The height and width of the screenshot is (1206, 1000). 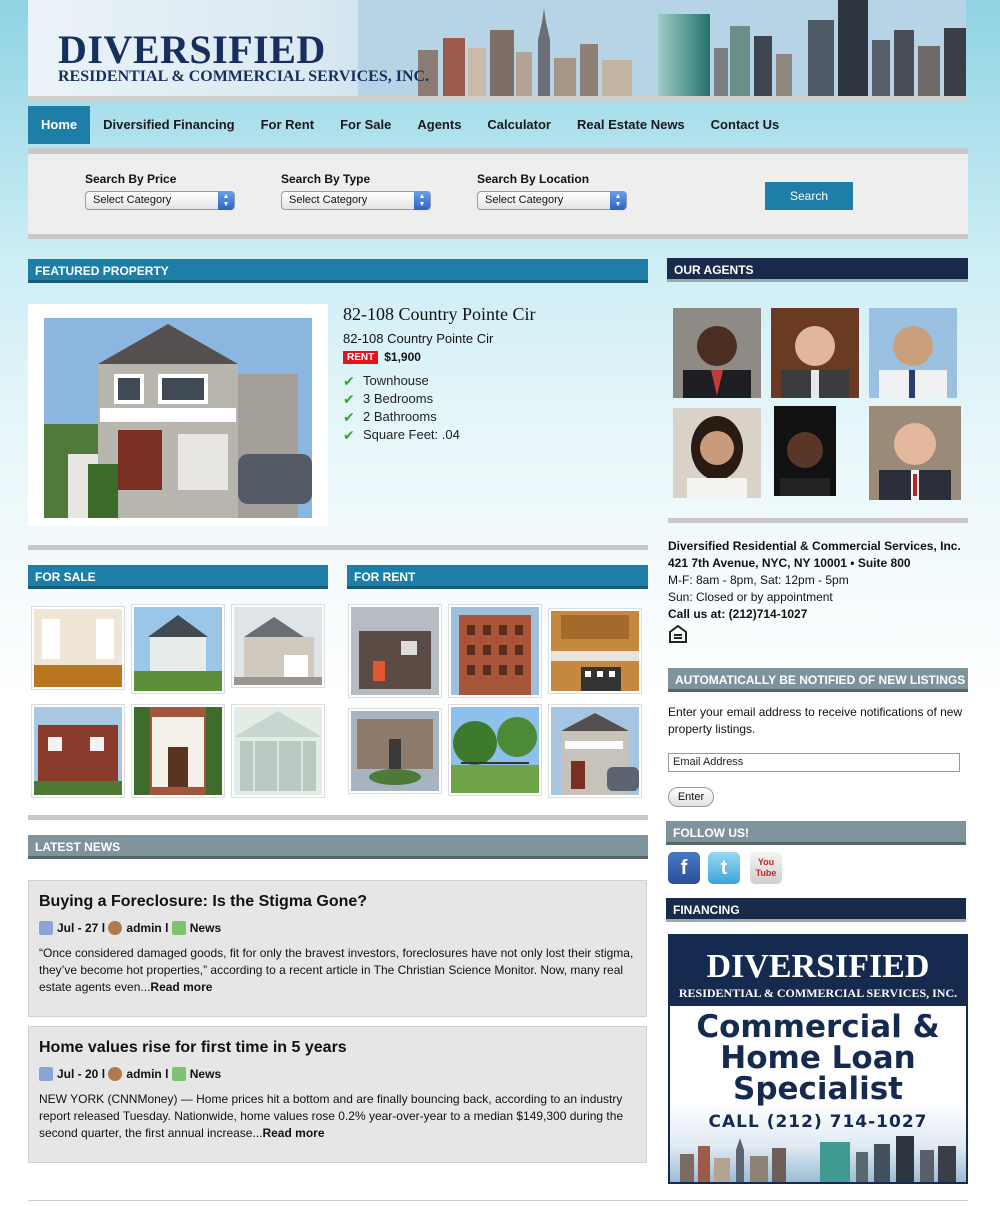 What do you see at coordinates (519, 125) in the screenshot?
I see `nav-calculator: Calculator` at bounding box center [519, 125].